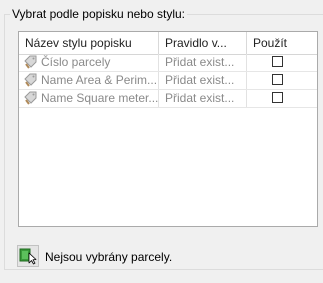  I want to click on column-header-style-name: Název stylu popisku, so click(89, 43).